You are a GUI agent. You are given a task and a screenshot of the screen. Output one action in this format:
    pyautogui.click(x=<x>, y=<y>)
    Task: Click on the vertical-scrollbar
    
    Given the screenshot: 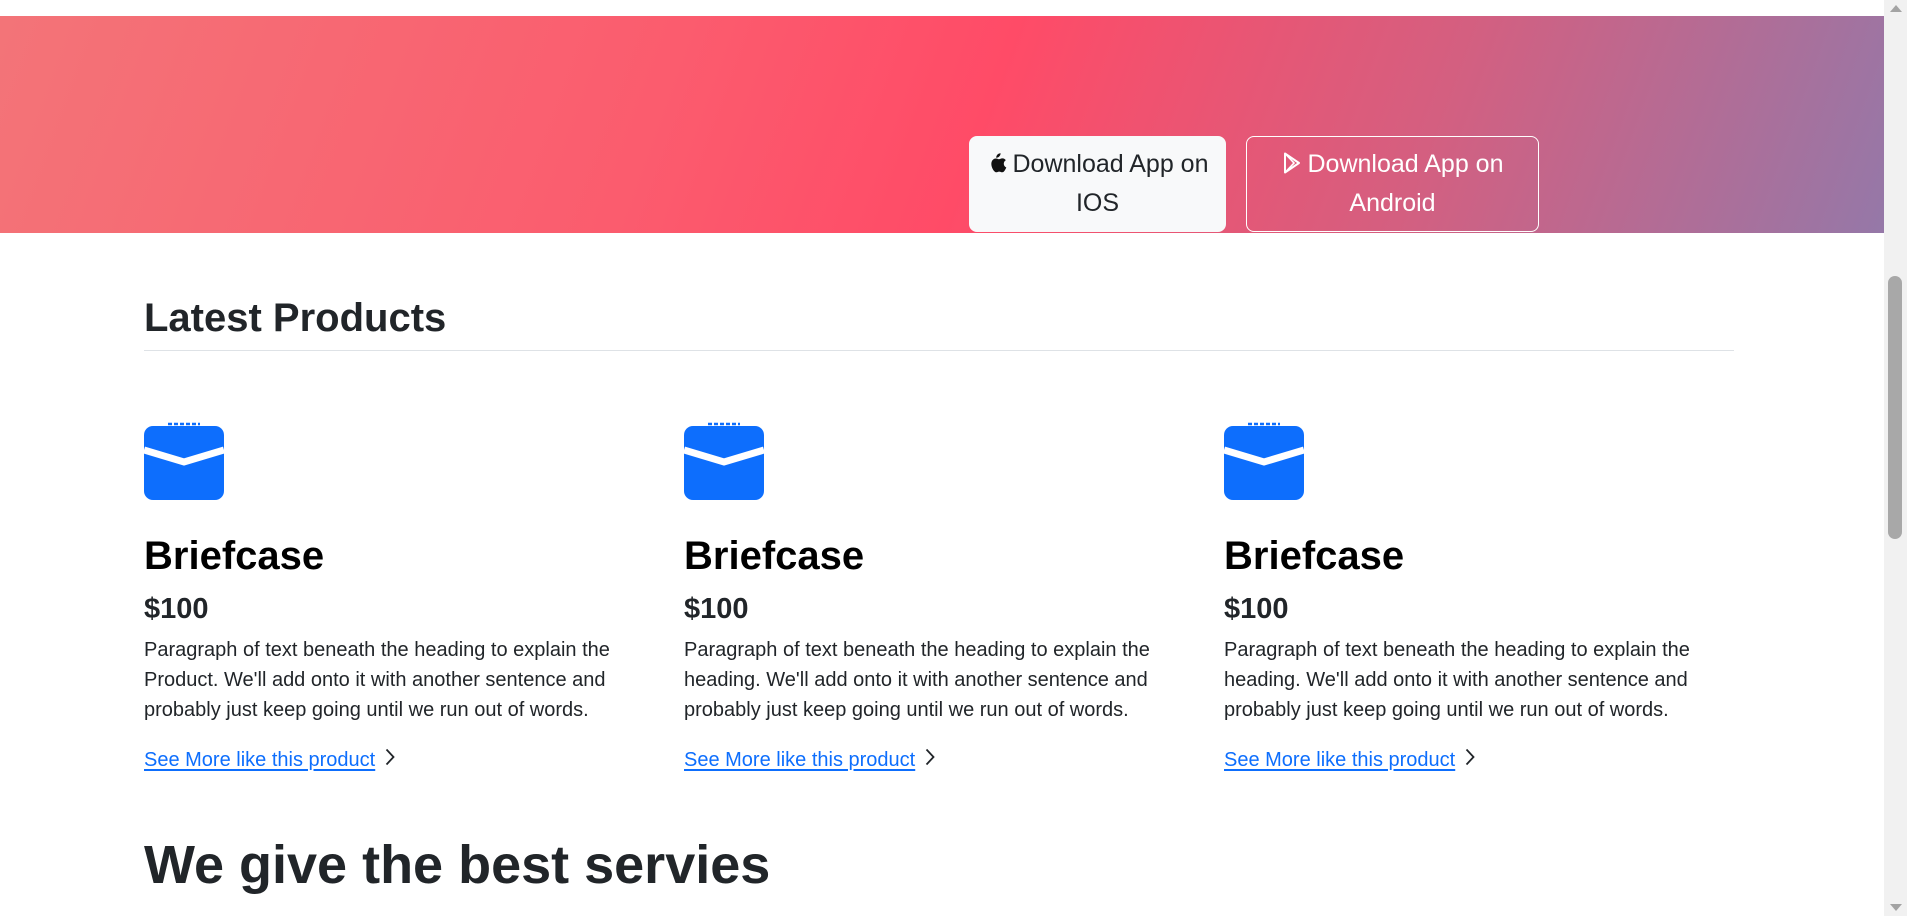 What is the action you would take?
    pyautogui.click(x=1895, y=458)
    